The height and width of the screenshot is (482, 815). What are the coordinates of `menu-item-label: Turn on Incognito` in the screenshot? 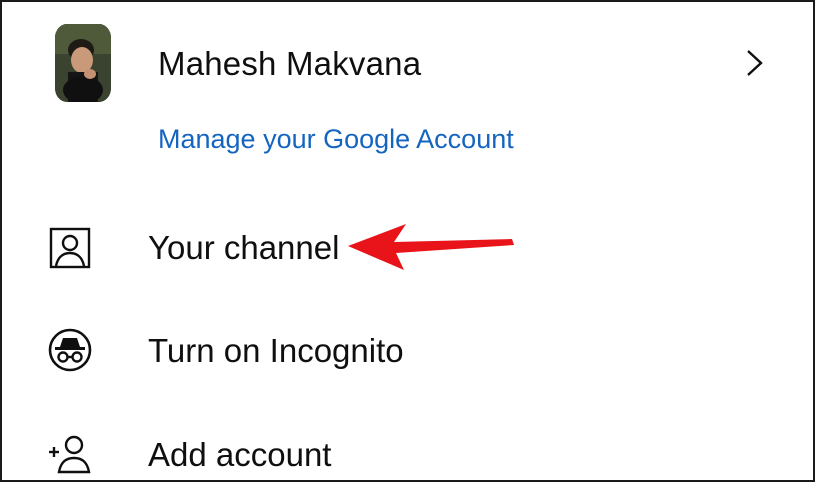 It's located at (276, 350).